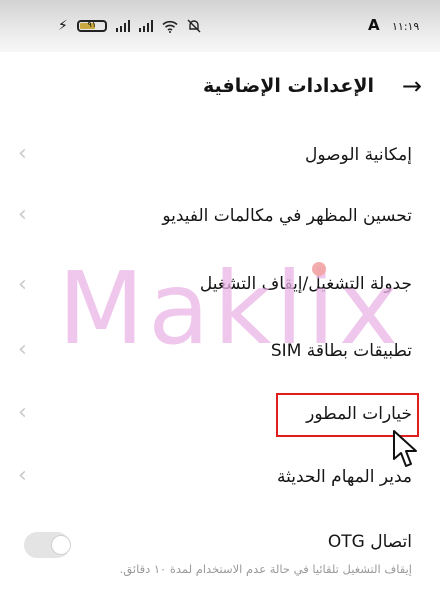 The image size is (440, 606). Describe the element at coordinates (63, 26) in the screenshot. I see `bolt-icon: ⚡` at that location.